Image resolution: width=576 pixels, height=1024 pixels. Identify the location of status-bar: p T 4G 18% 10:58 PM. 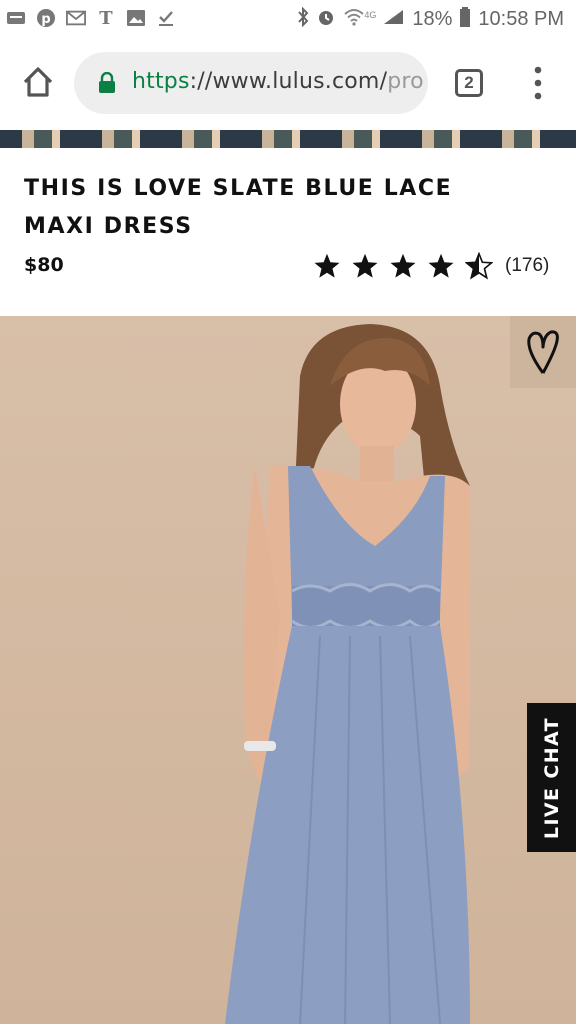
(288, 19).